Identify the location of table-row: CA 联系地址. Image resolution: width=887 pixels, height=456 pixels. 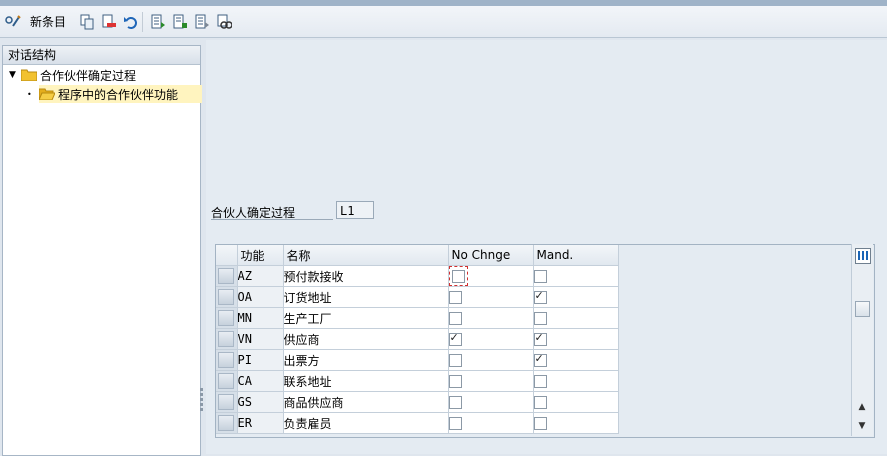
(417, 381).